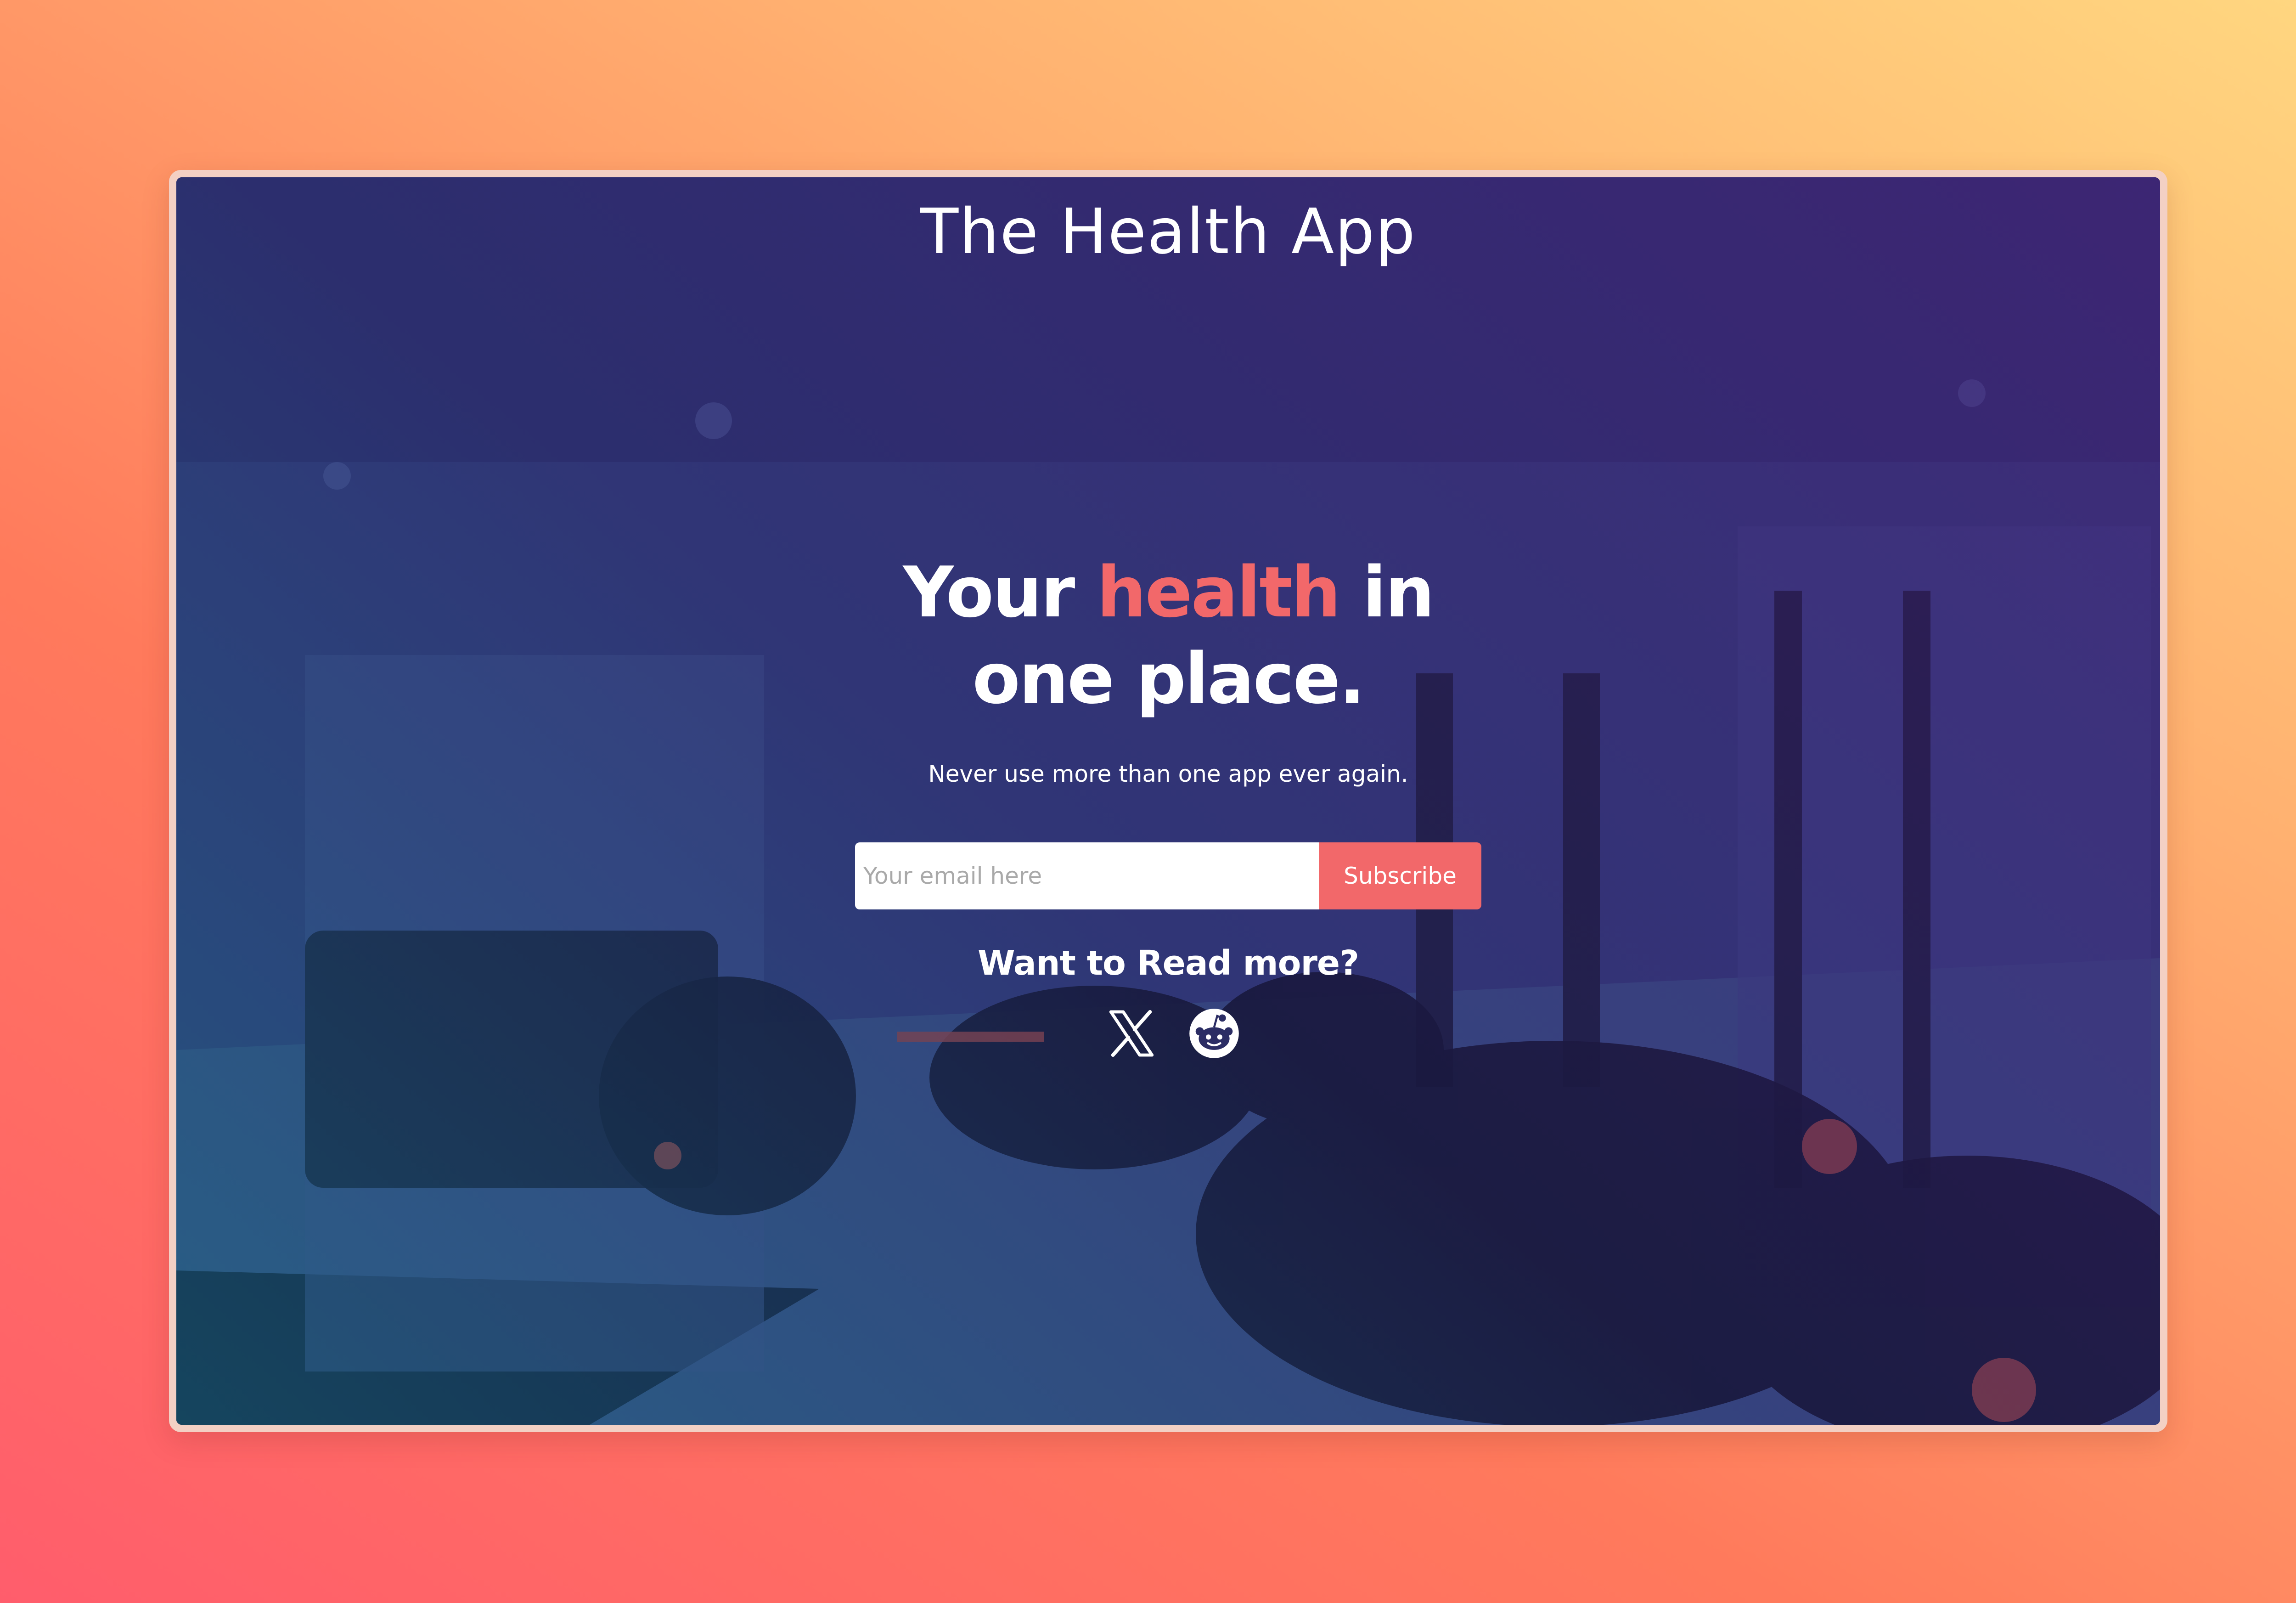  What do you see at coordinates (1087, 875) in the screenshot?
I see `email-input` at bounding box center [1087, 875].